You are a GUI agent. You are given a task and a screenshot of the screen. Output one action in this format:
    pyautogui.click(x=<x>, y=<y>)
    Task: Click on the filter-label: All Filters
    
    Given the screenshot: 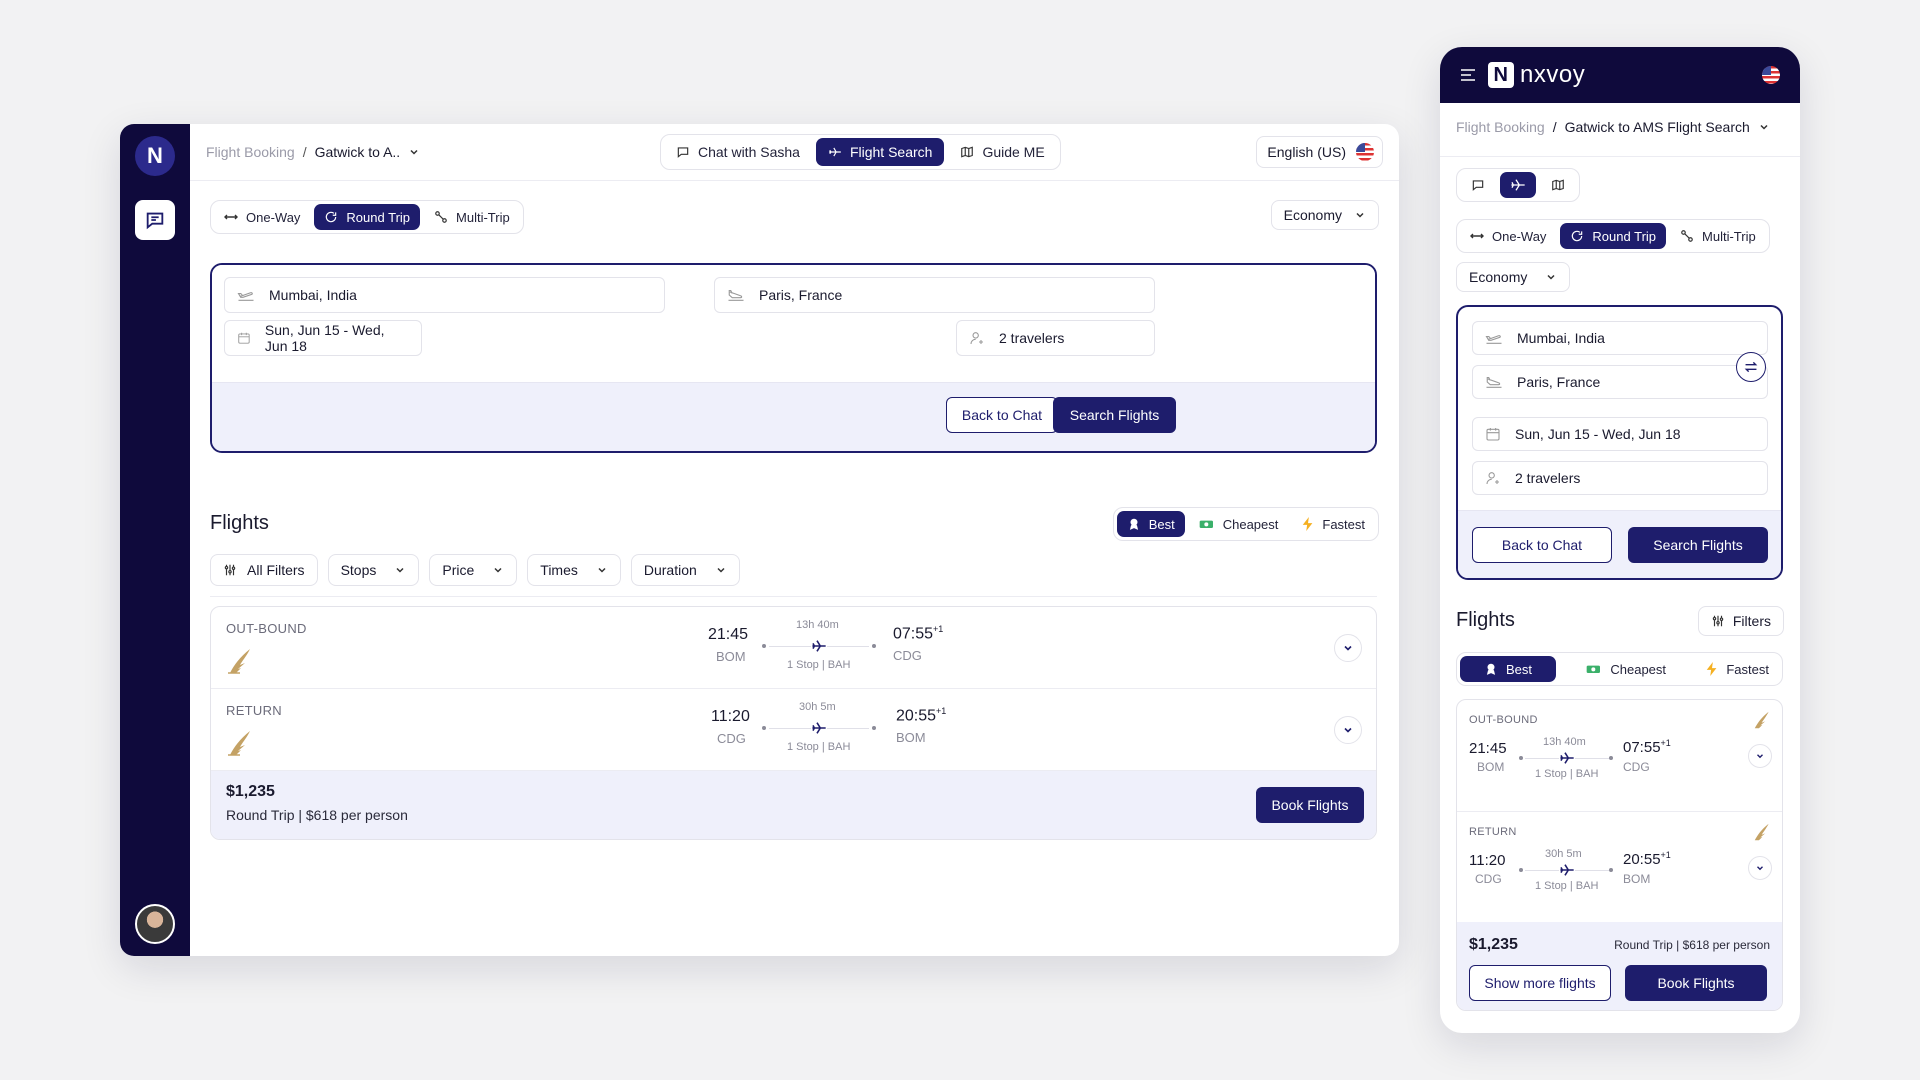 What is the action you would take?
    pyautogui.click(x=276, y=570)
    